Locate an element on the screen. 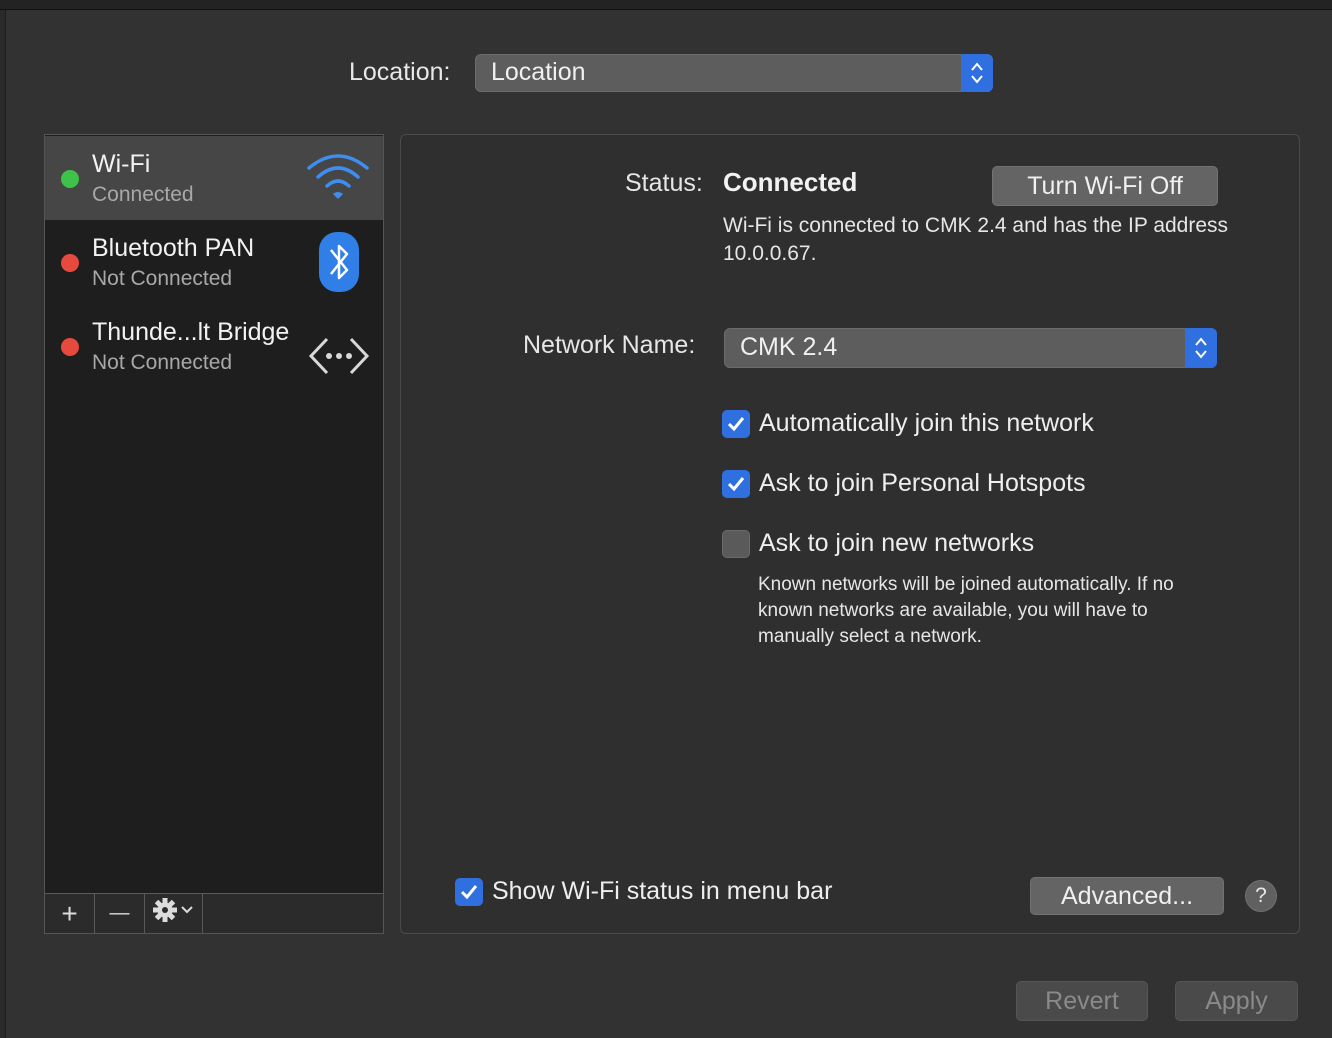 The image size is (1332, 1038). thunderbolt-bridge-icon is located at coordinates (339, 345).